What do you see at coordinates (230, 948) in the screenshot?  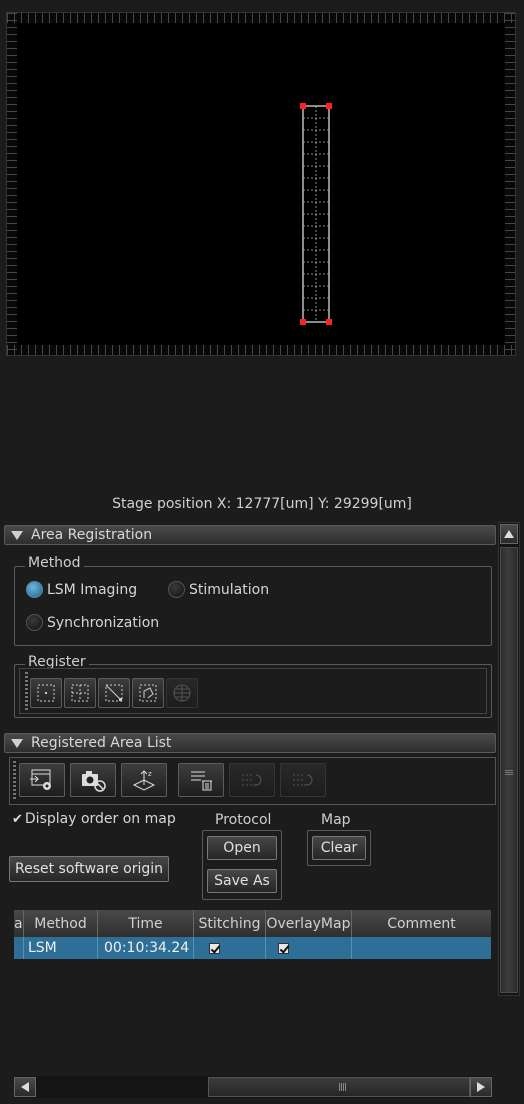 I see `row-cell-stitching` at bounding box center [230, 948].